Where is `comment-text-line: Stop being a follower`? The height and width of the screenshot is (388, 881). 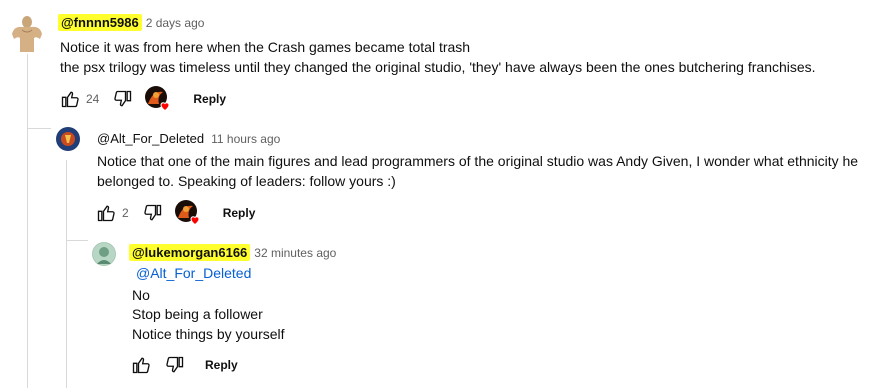 comment-text-line: Stop being a follower is located at coordinates (197, 314).